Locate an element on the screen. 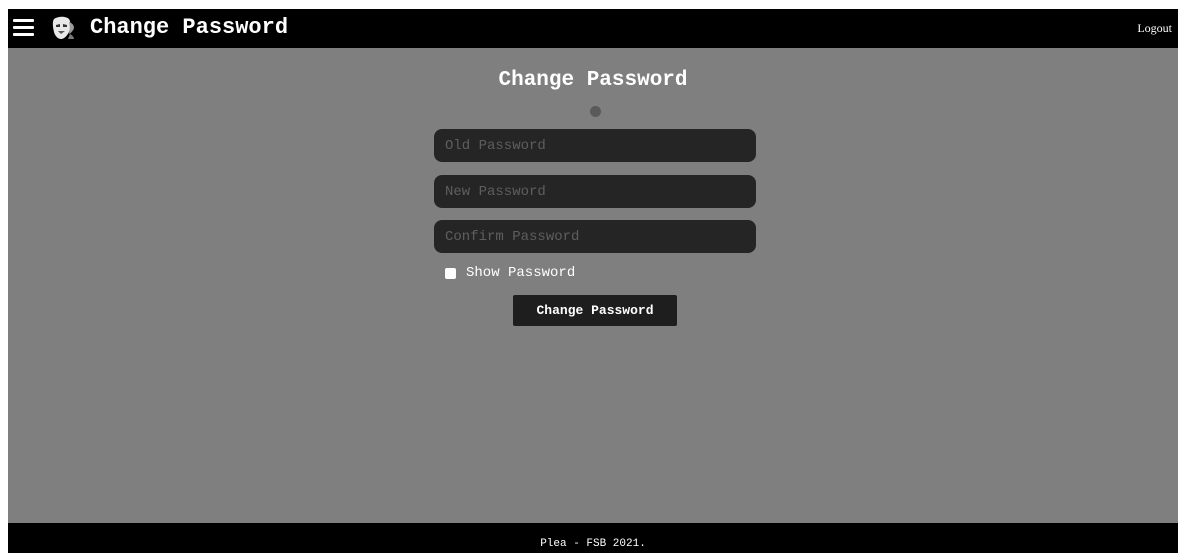  footer-copyright: Plea - FSB 2021. is located at coordinates (593, 544).